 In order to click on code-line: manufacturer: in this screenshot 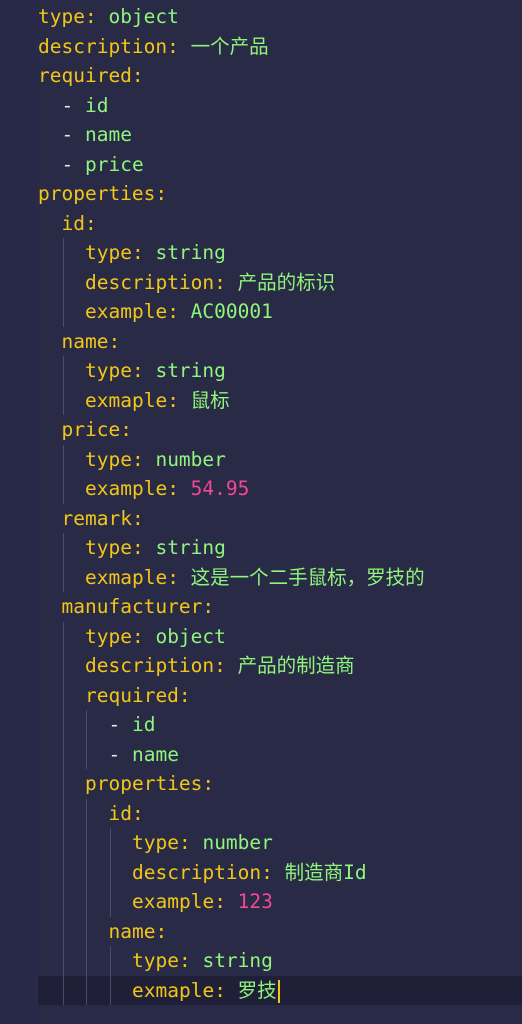, I will do `click(280, 607)`.